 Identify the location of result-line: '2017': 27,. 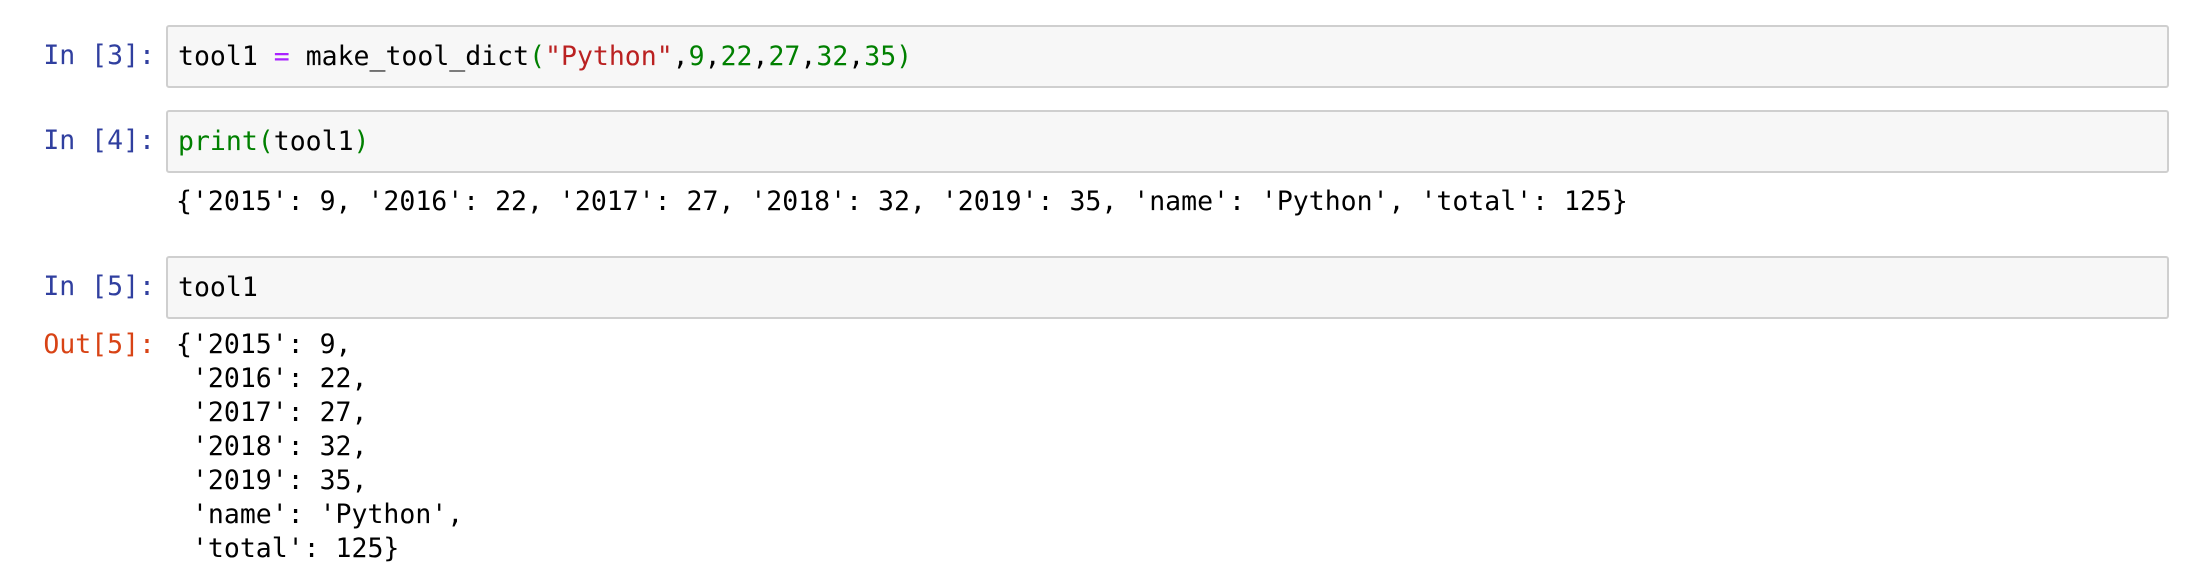
(272, 412).